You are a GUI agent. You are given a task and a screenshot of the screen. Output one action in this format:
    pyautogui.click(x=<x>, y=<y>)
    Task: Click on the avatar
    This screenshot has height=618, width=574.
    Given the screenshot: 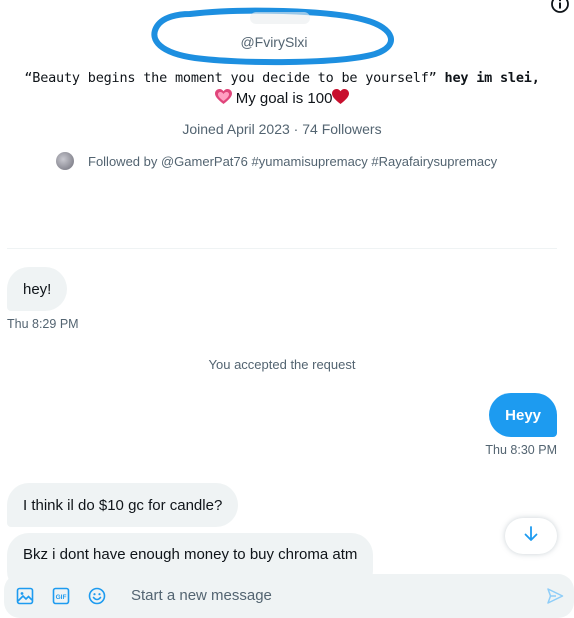 What is the action you would take?
    pyautogui.click(x=65, y=161)
    